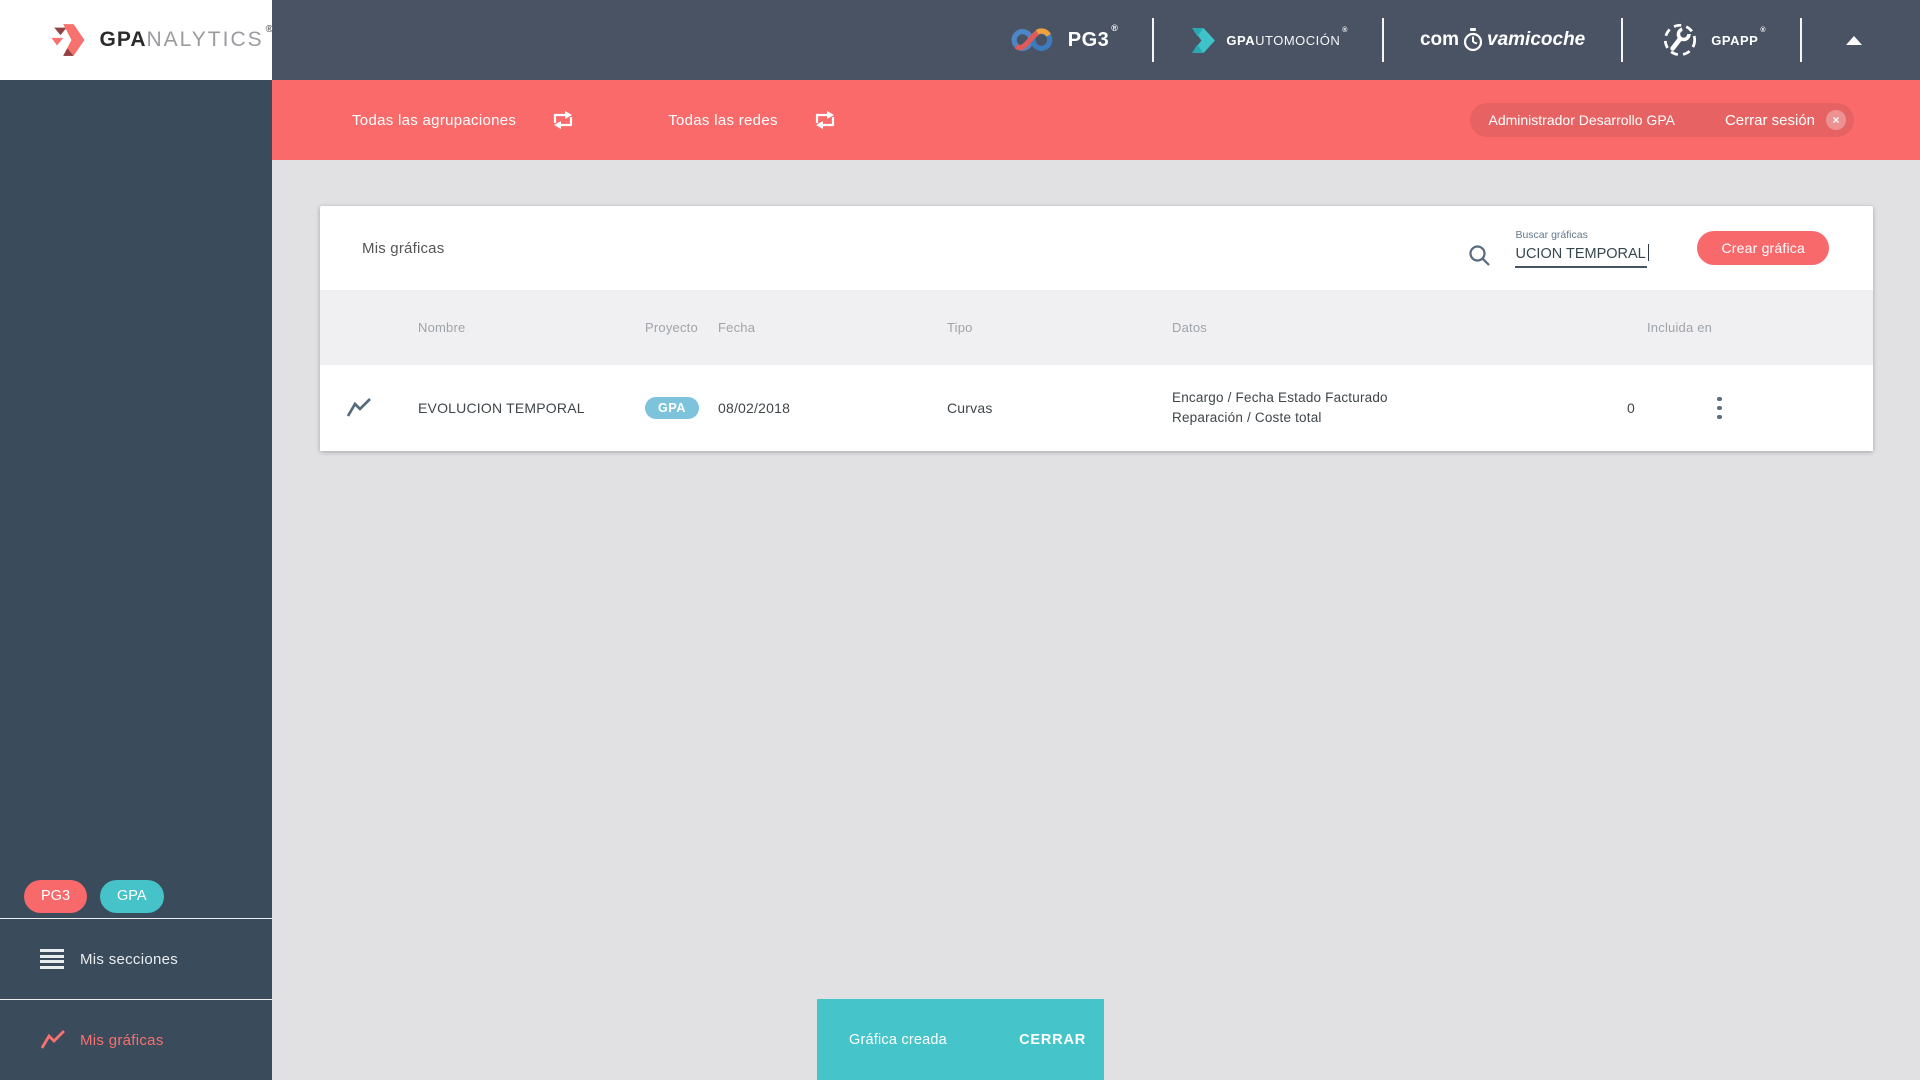 The image size is (1920, 1080). Describe the element at coordinates (1473, 40) in the screenshot. I see `stopwatch-icon` at that location.